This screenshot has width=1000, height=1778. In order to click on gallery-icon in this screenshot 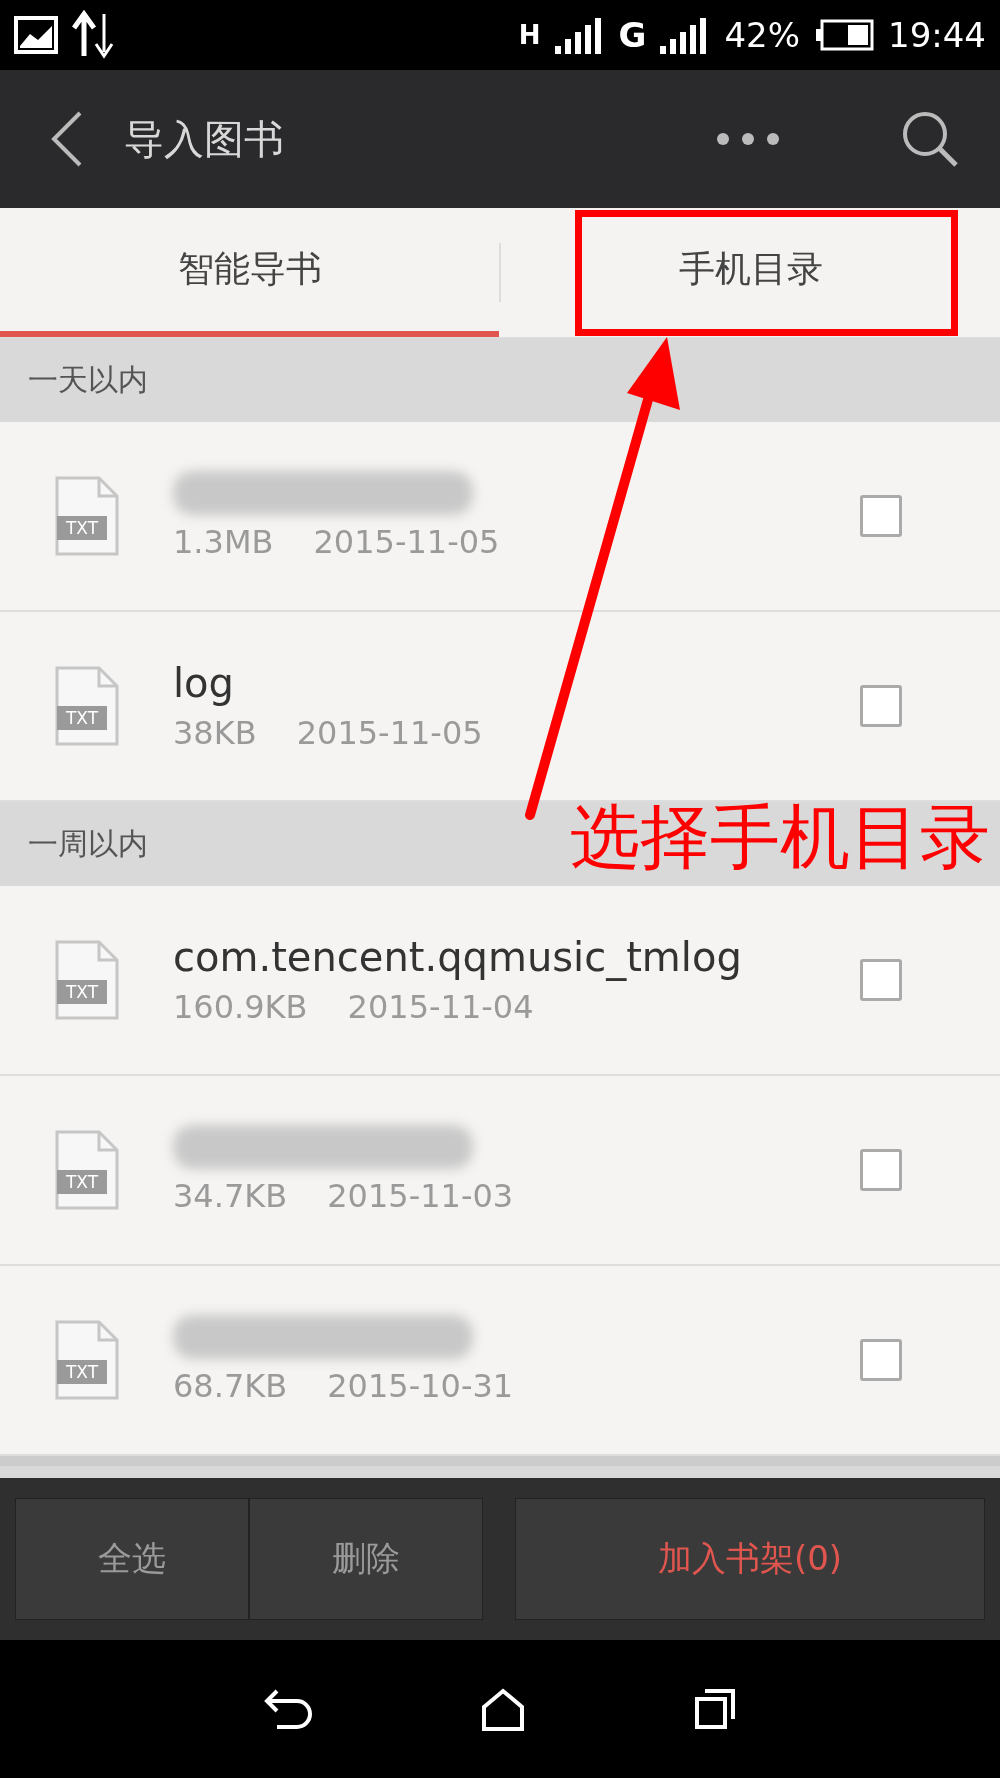, I will do `click(36, 35)`.